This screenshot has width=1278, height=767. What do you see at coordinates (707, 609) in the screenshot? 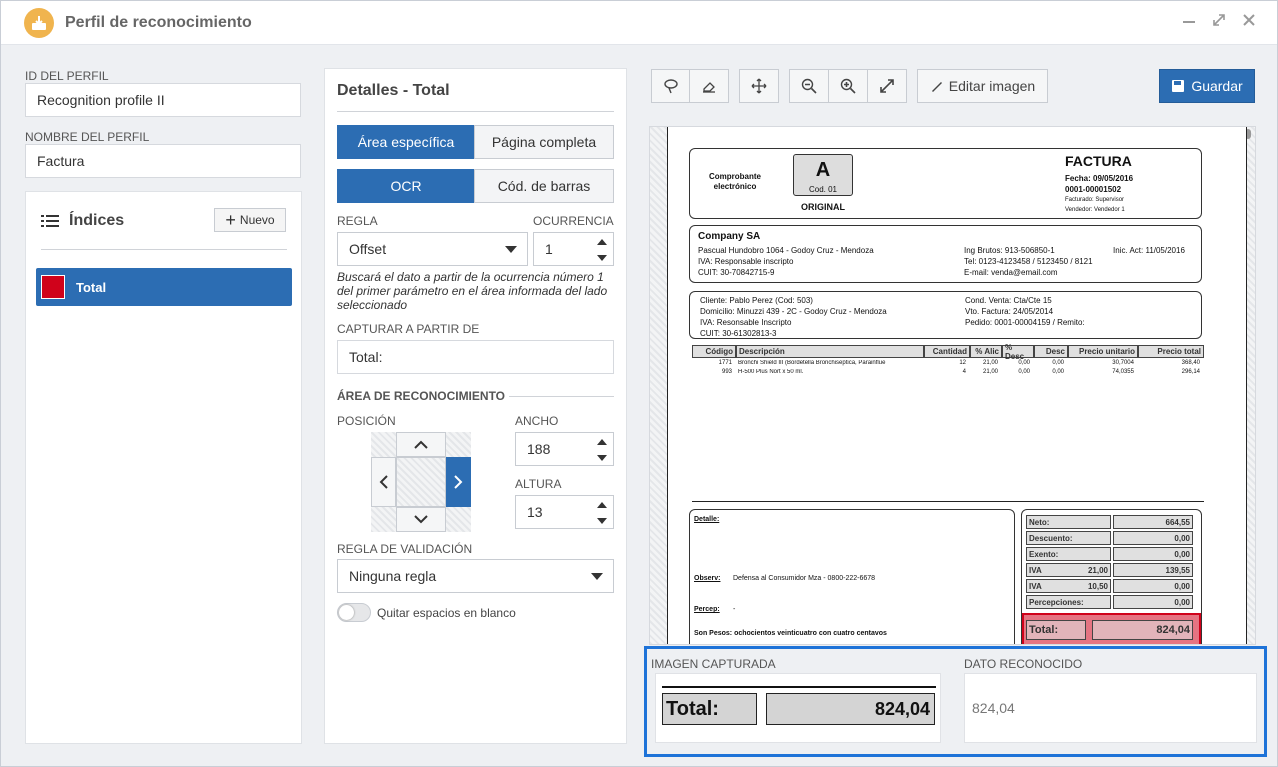
I see `invoice-percep-label: Percep:` at bounding box center [707, 609].